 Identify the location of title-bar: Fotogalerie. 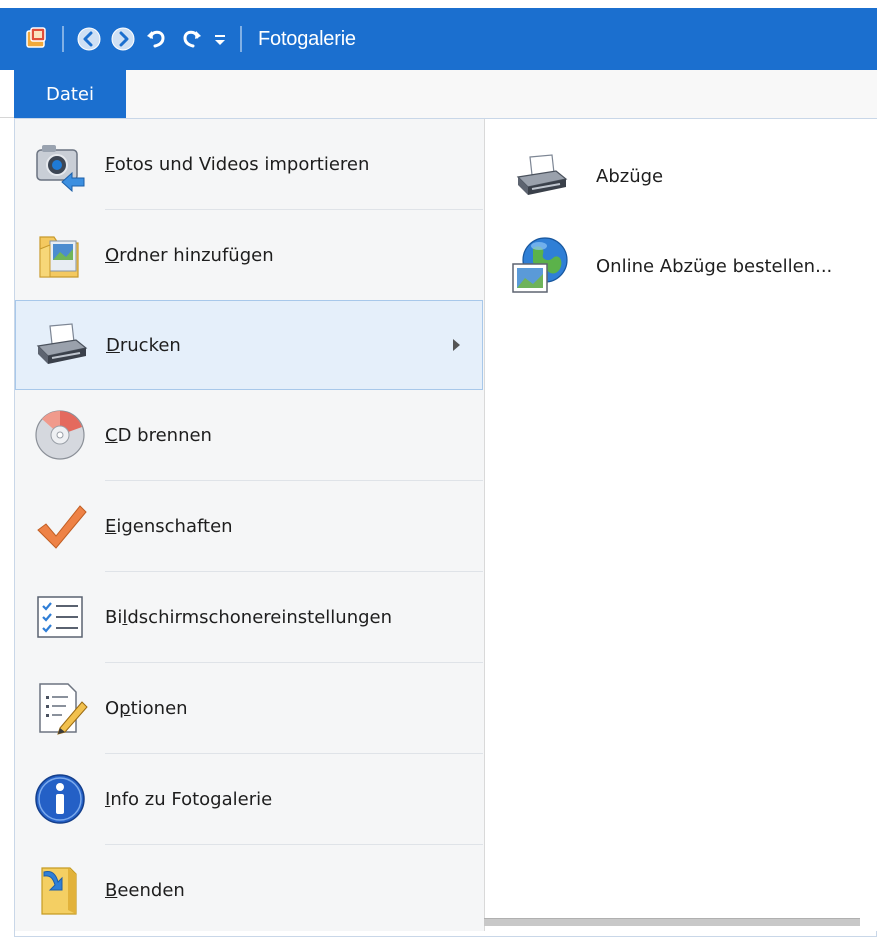
(438, 39).